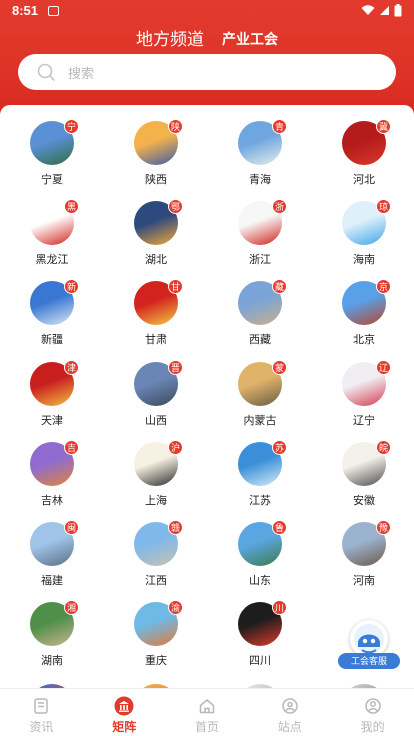 This screenshot has height=736, width=414. I want to click on region-item: 宁宁夏, so click(52, 145).